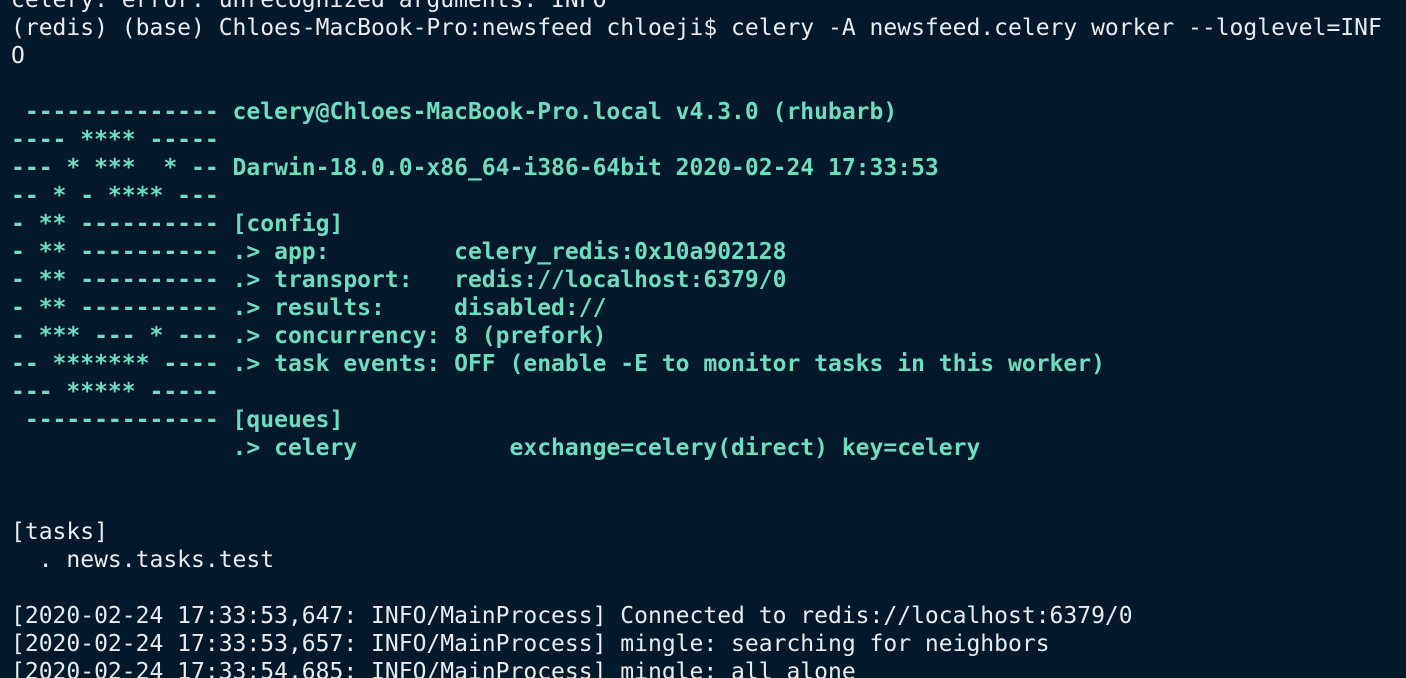 This screenshot has height=678, width=1406. What do you see at coordinates (115, 392) in the screenshot?
I see `celery-banner-line: --- ***** -----` at bounding box center [115, 392].